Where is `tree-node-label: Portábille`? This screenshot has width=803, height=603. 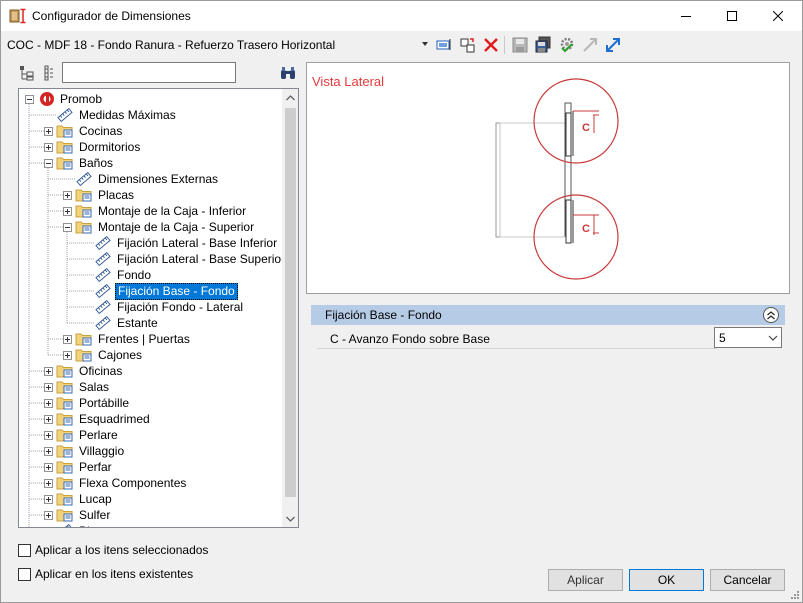 tree-node-label: Portábille is located at coordinates (104, 403).